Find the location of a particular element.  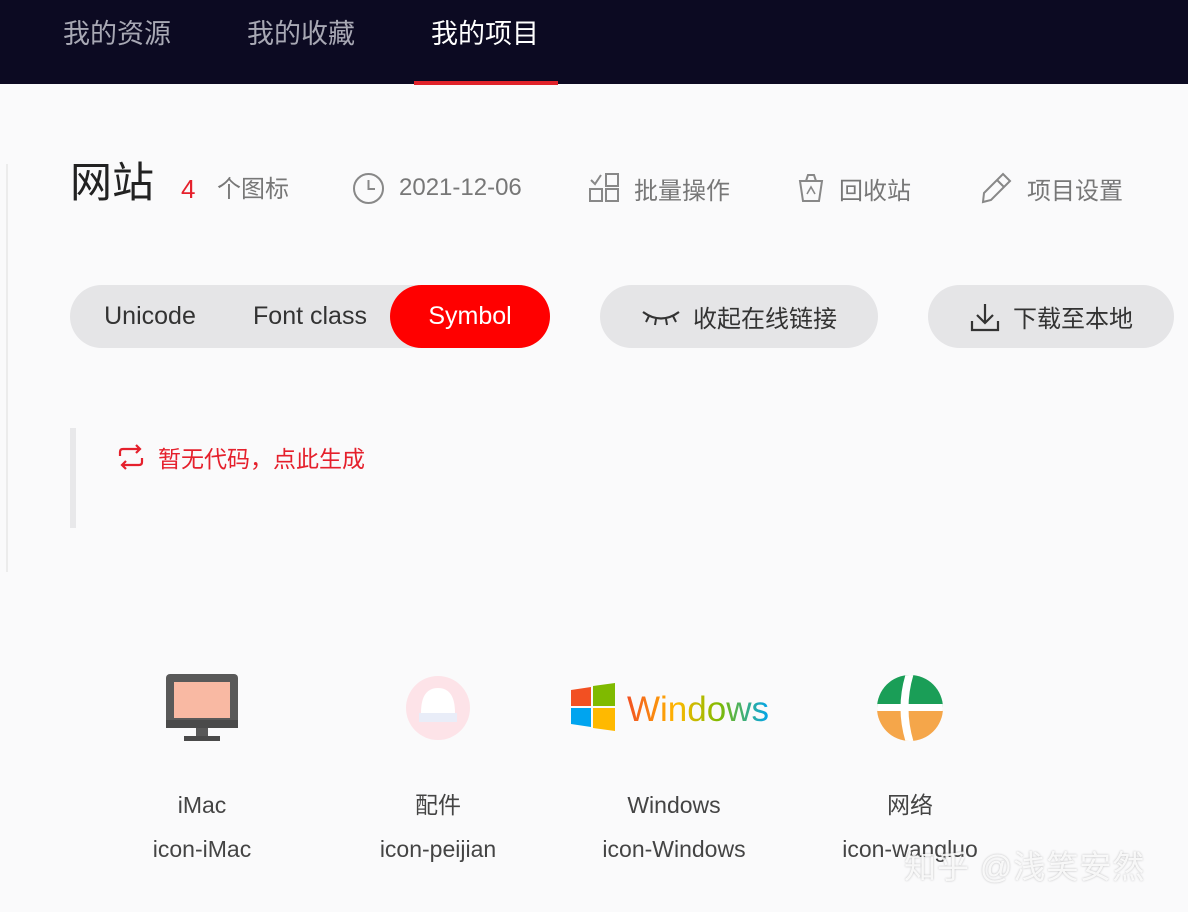

code-type-switch: Unicode Font class Symbol is located at coordinates (310, 316).